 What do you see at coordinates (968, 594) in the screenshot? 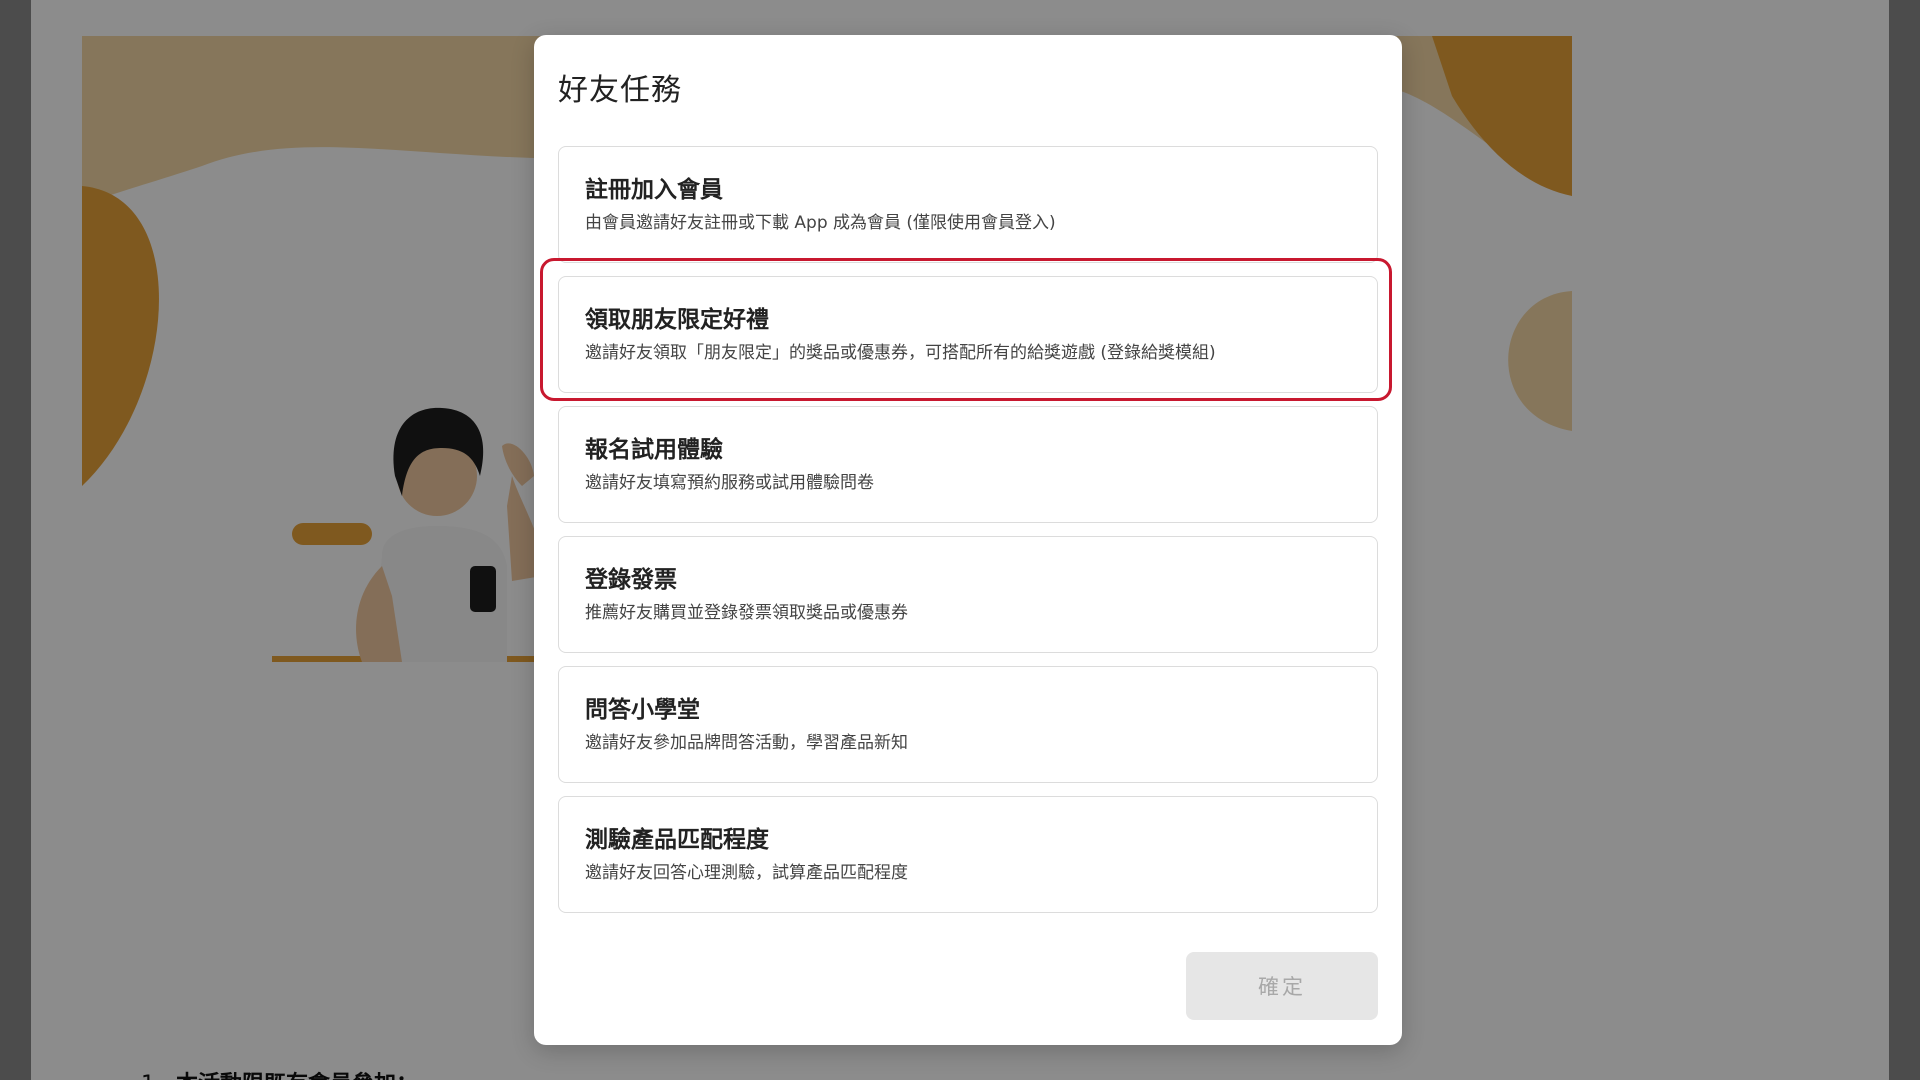
I see `task-option-invoice: 登錄發票 推薦好友購買並登錄發票領取獎品或優惠券` at bounding box center [968, 594].